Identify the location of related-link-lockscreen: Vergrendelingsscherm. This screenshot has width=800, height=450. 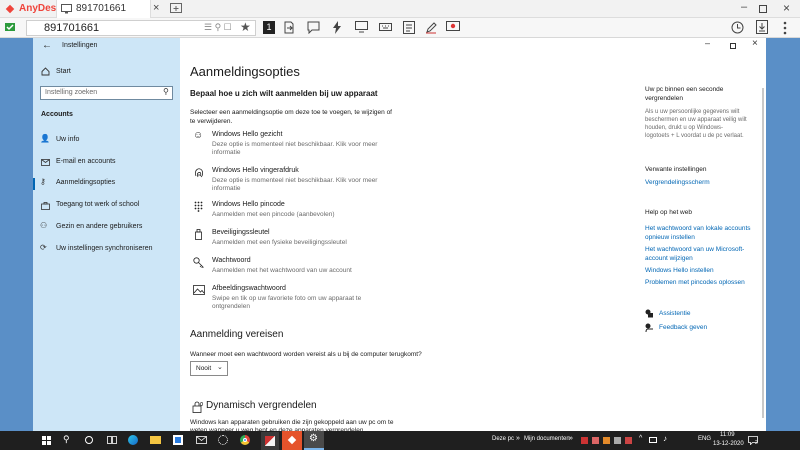
(677, 182).